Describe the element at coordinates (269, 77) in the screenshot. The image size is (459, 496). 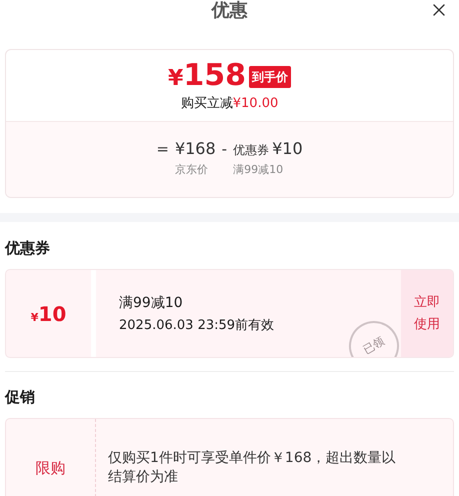
I see `price-badge: 到手价` at that location.